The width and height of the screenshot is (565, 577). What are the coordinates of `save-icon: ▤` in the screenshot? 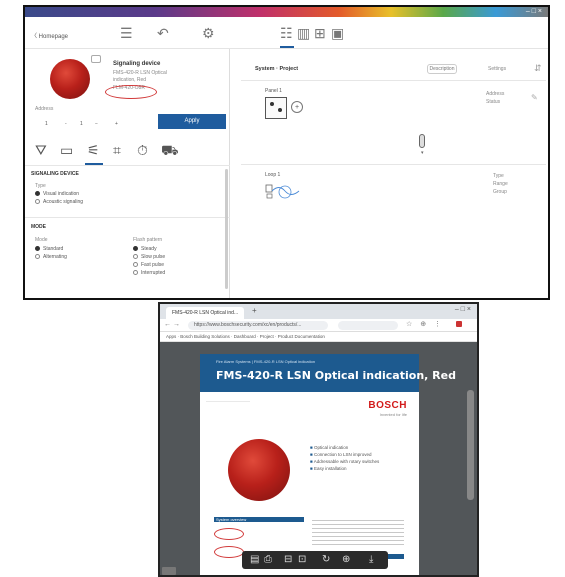 It's located at (254, 560).